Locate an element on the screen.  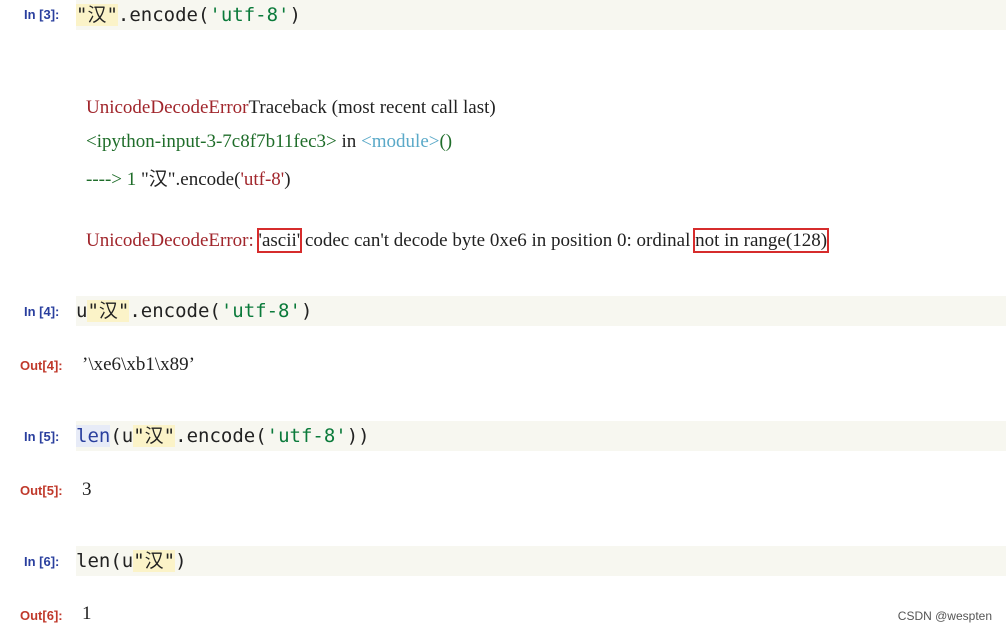
error-type-message: UnicodeDecodeError: is located at coordinates (170, 240).